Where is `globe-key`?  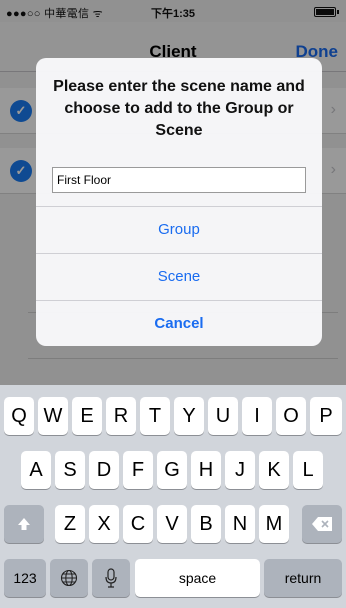 globe-key is located at coordinates (69, 578).